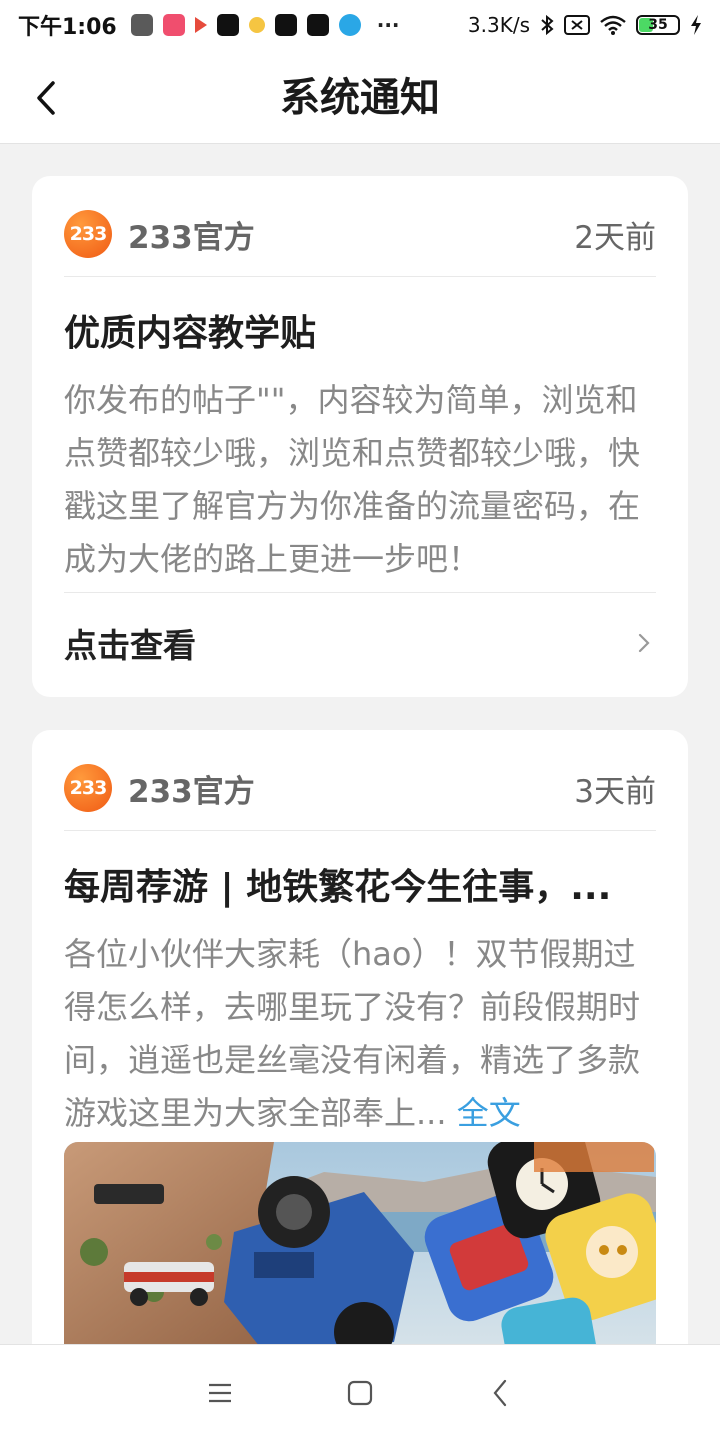 This screenshot has height=1440, width=720. I want to click on notification-title: 优质内容教学贴, so click(190, 333).